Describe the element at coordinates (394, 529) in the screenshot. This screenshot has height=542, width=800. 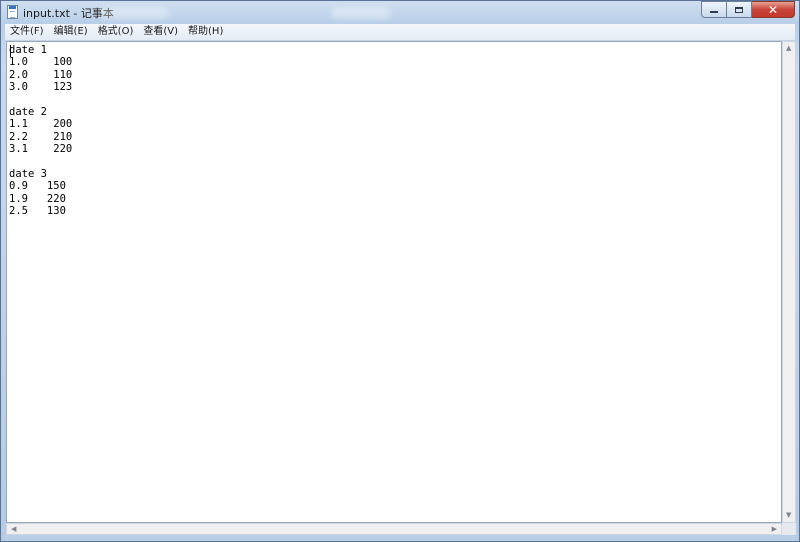
I see `horizontal-scrollbar: ◀ ▶` at that location.